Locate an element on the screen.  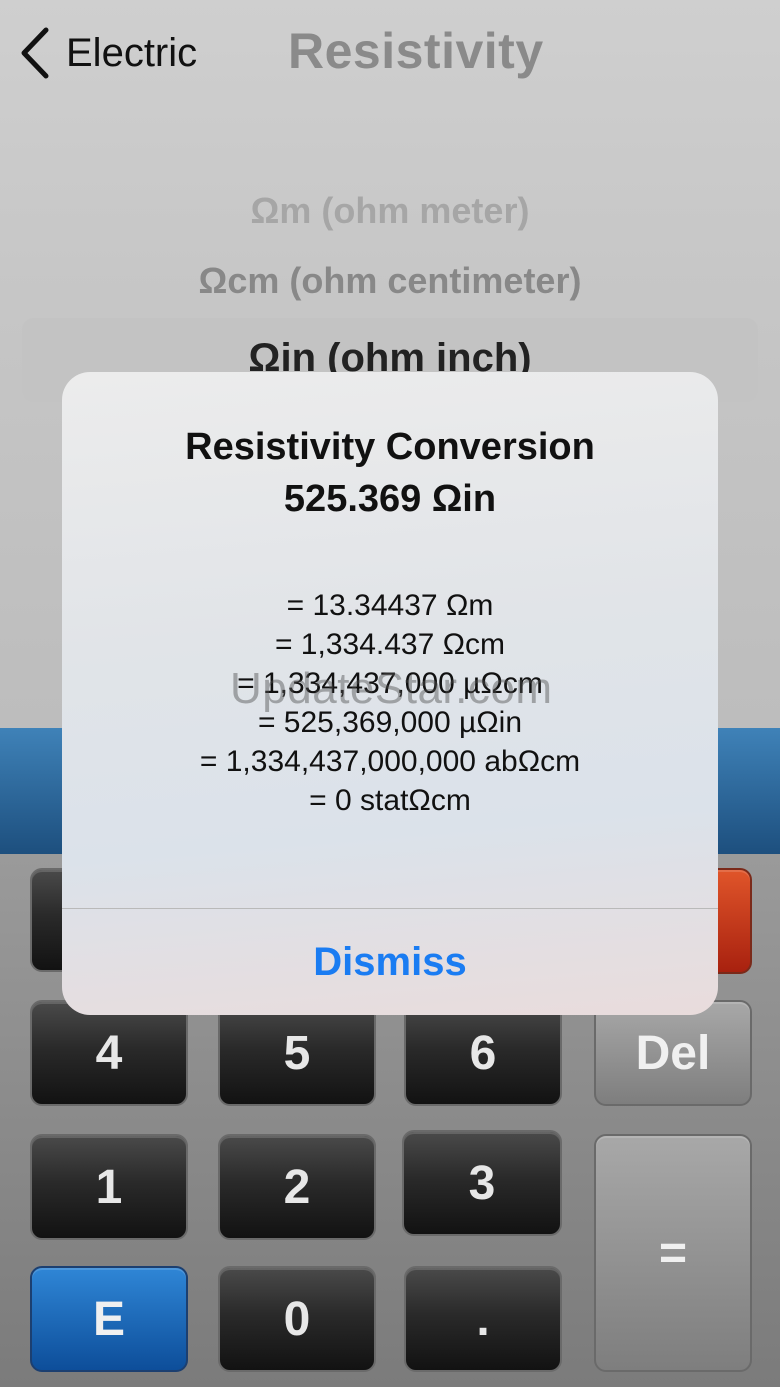
conversion-line: = 0 statΩcm is located at coordinates (390, 800).